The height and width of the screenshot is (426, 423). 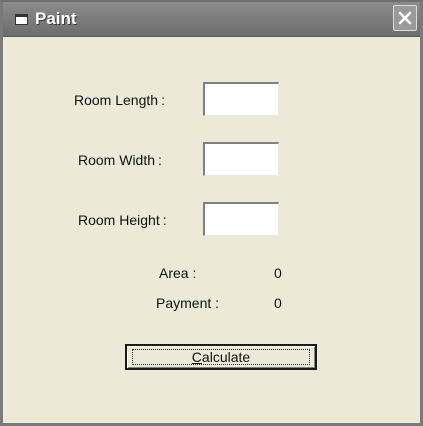 I want to click on room-length-input, so click(x=241, y=99).